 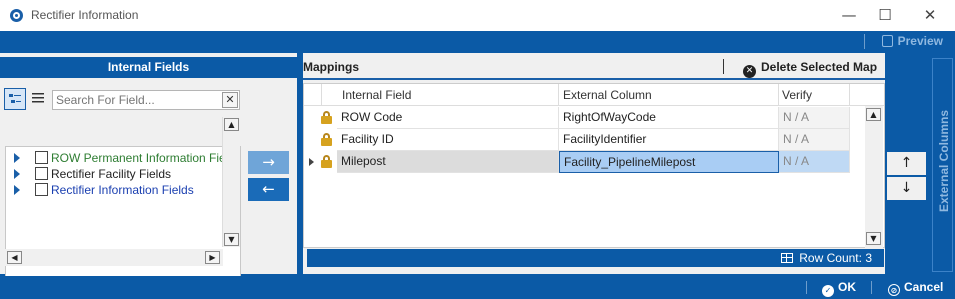 I want to click on external-columns-label: External Columns, so click(x=944, y=161).